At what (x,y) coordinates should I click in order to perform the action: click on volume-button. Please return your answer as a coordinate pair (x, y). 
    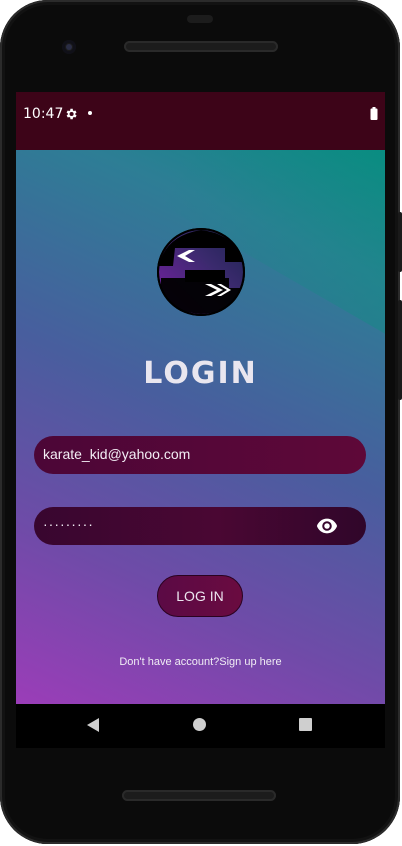
    Looking at the image, I should click on (400, 350).